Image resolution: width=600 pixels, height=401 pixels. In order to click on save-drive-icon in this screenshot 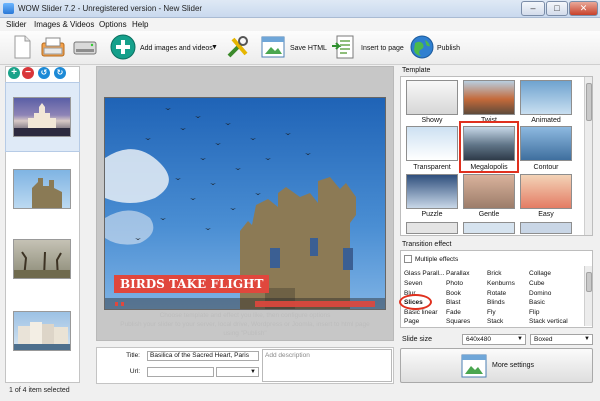, I will do `click(85, 48)`.